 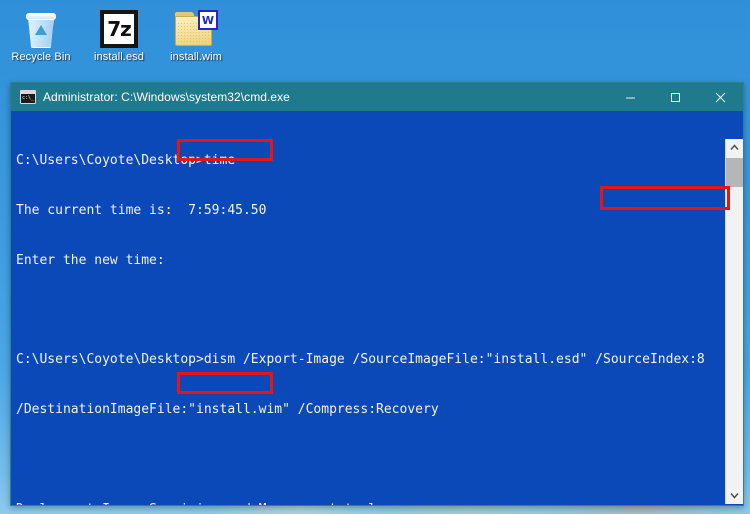 I want to click on minimize-button, so click(x=630, y=97).